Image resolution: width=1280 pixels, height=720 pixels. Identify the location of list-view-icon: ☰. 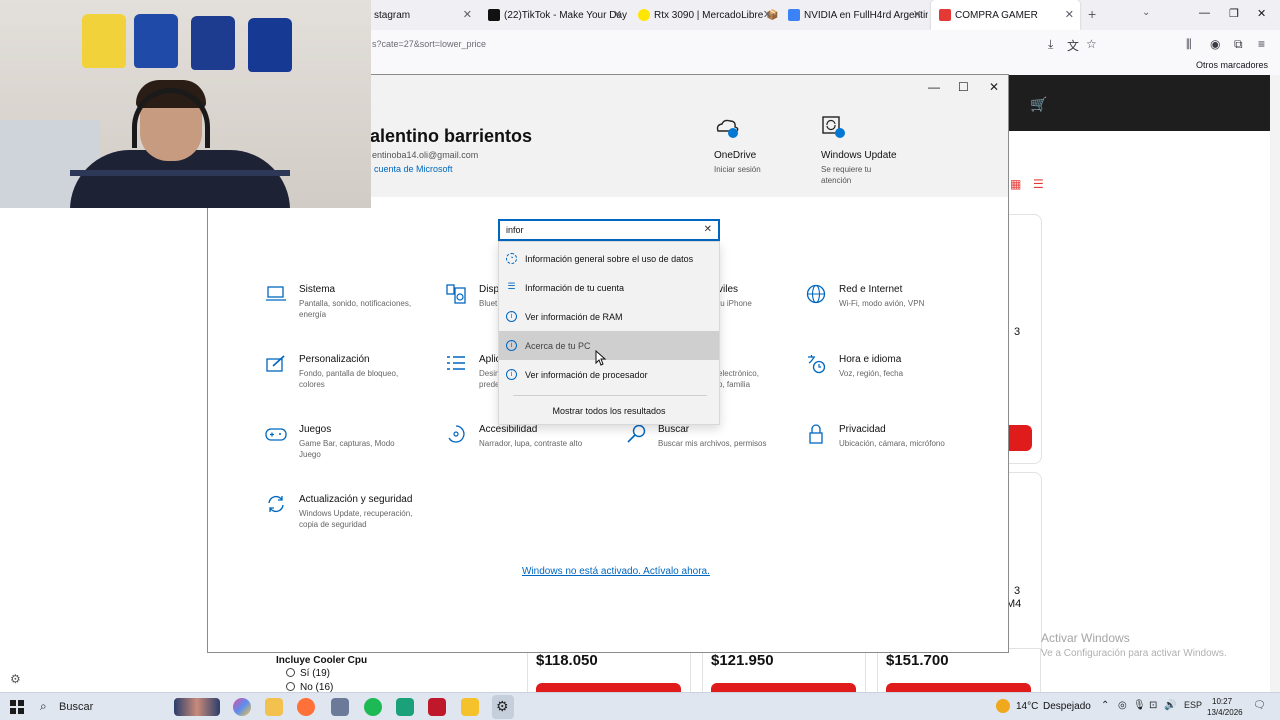
(1038, 184).